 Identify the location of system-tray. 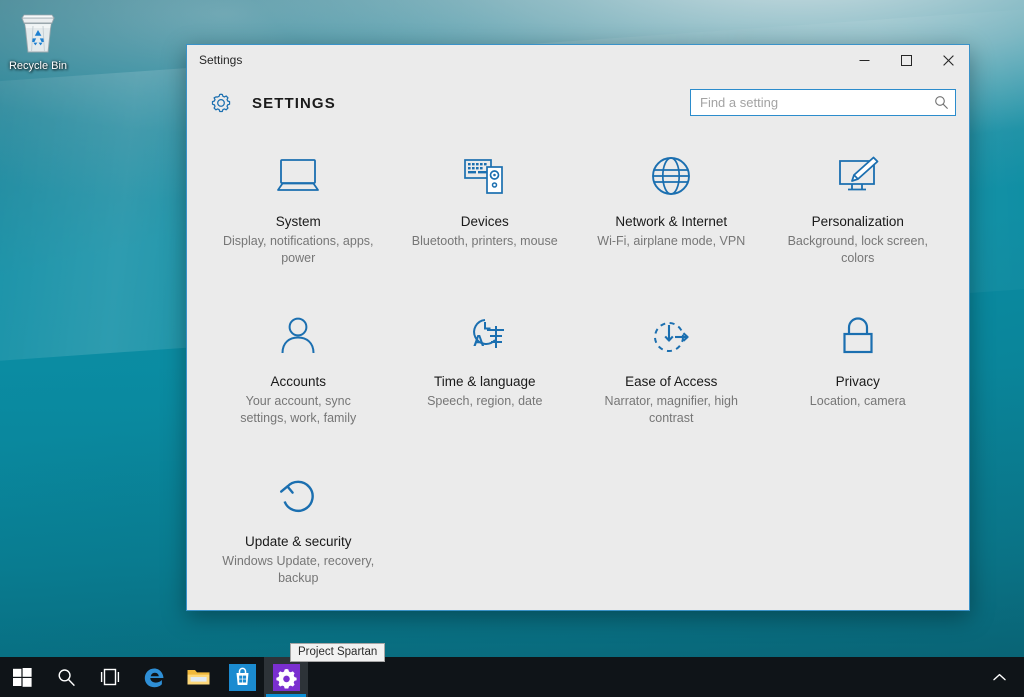
(1003, 677).